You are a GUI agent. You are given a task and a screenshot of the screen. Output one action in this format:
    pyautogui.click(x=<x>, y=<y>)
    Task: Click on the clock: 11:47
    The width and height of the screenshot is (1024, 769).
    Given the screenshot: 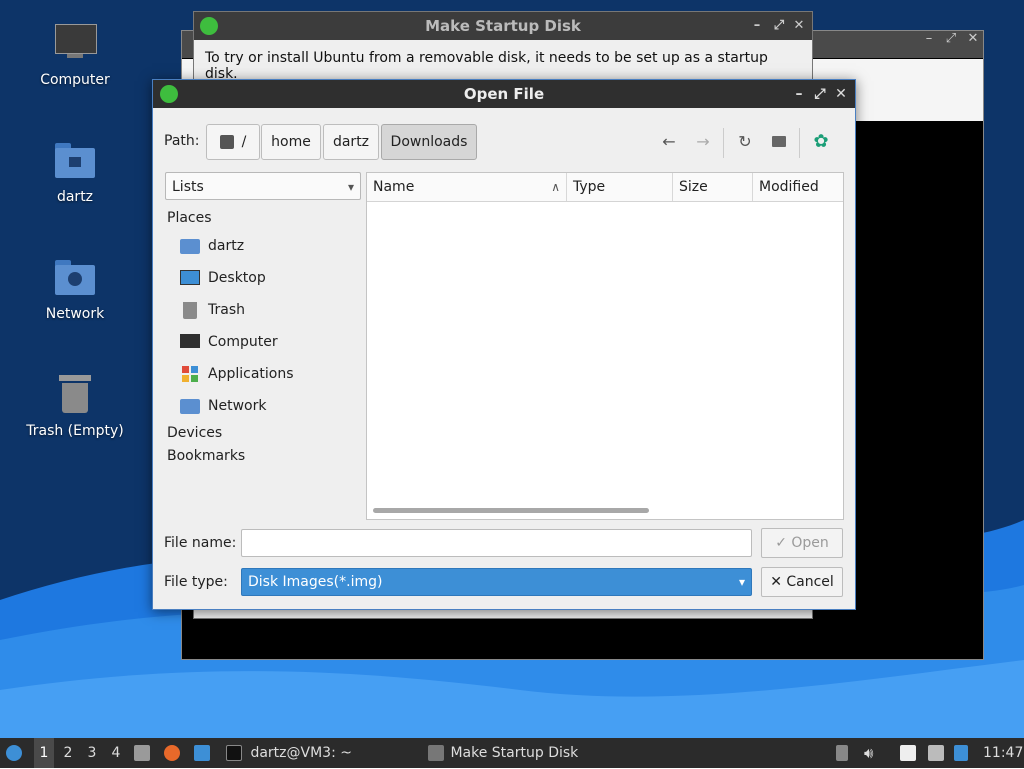 What is the action you would take?
    pyautogui.click(x=1003, y=753)
    